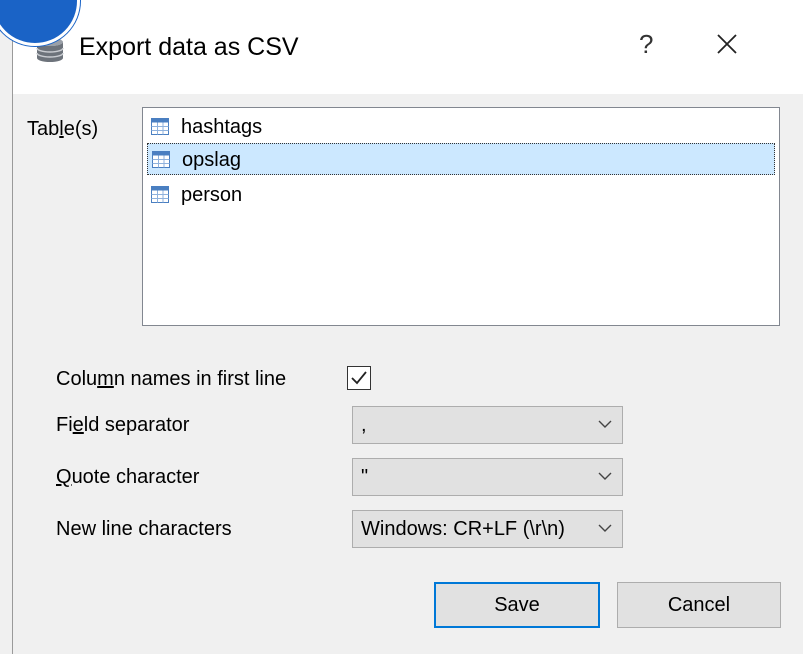 This screenshot has width=803, height=654. Describe the element at coordinates (461, 127) in the screenshot. I see `list-item: hashtags` at that location.